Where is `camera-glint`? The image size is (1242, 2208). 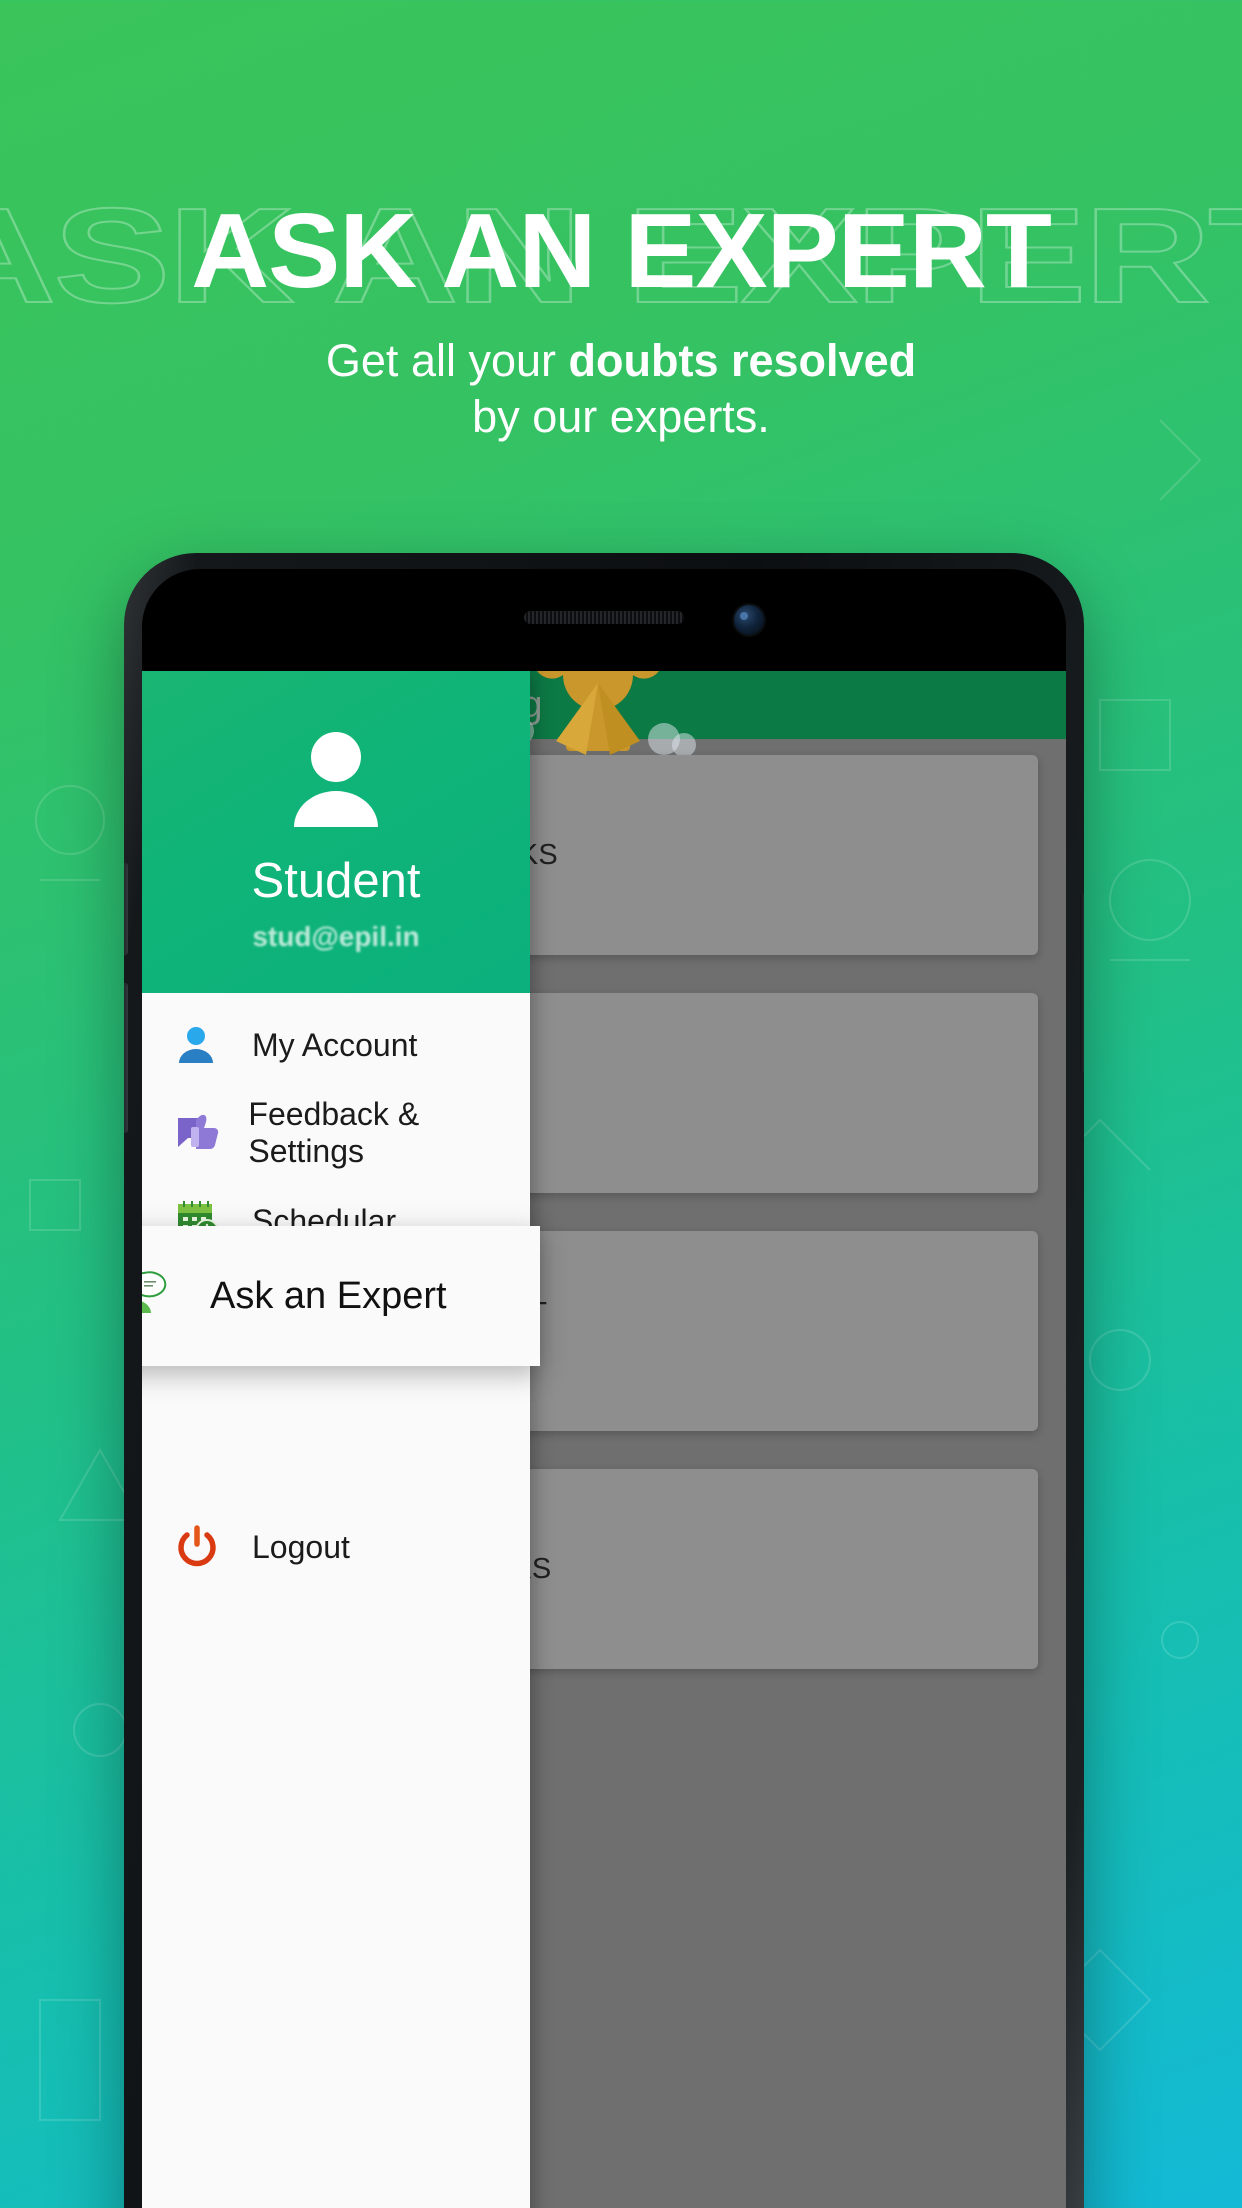
camera-glint is located at coordinates (744, 616).